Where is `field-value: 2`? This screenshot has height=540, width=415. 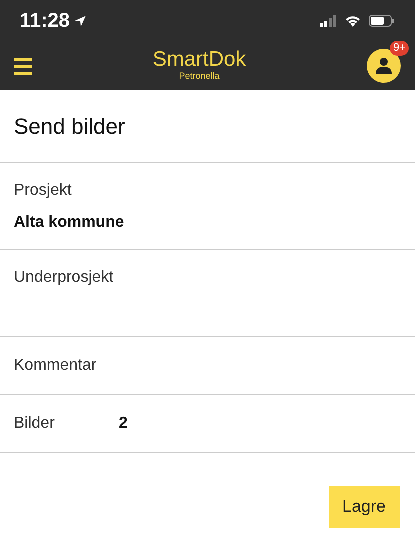
field-value: 2 is located at coordinates (123, 424).